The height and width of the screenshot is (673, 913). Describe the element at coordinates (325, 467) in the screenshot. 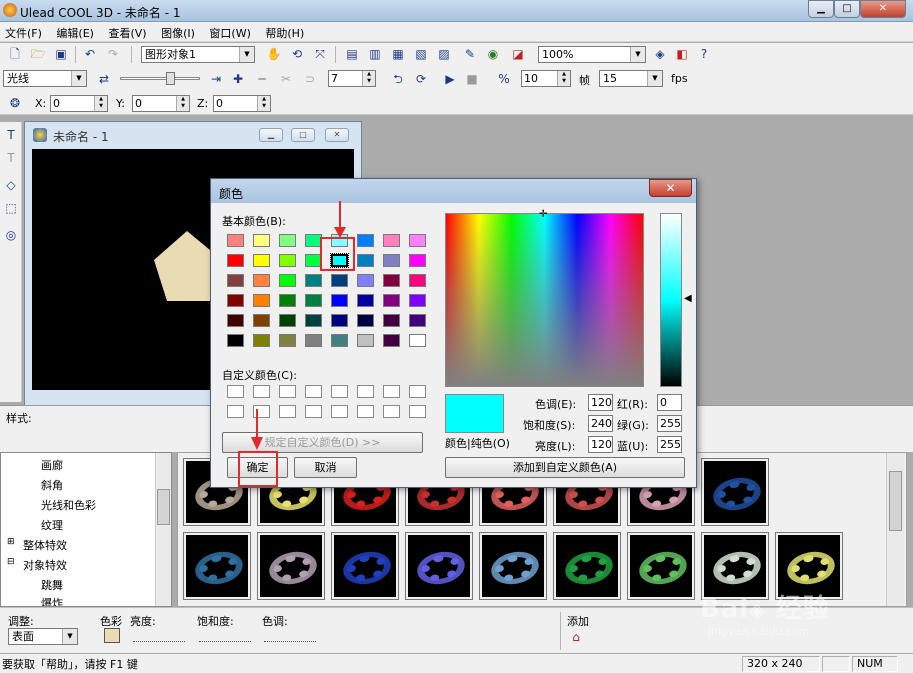

I see `cancel-button: 取消` at that location.